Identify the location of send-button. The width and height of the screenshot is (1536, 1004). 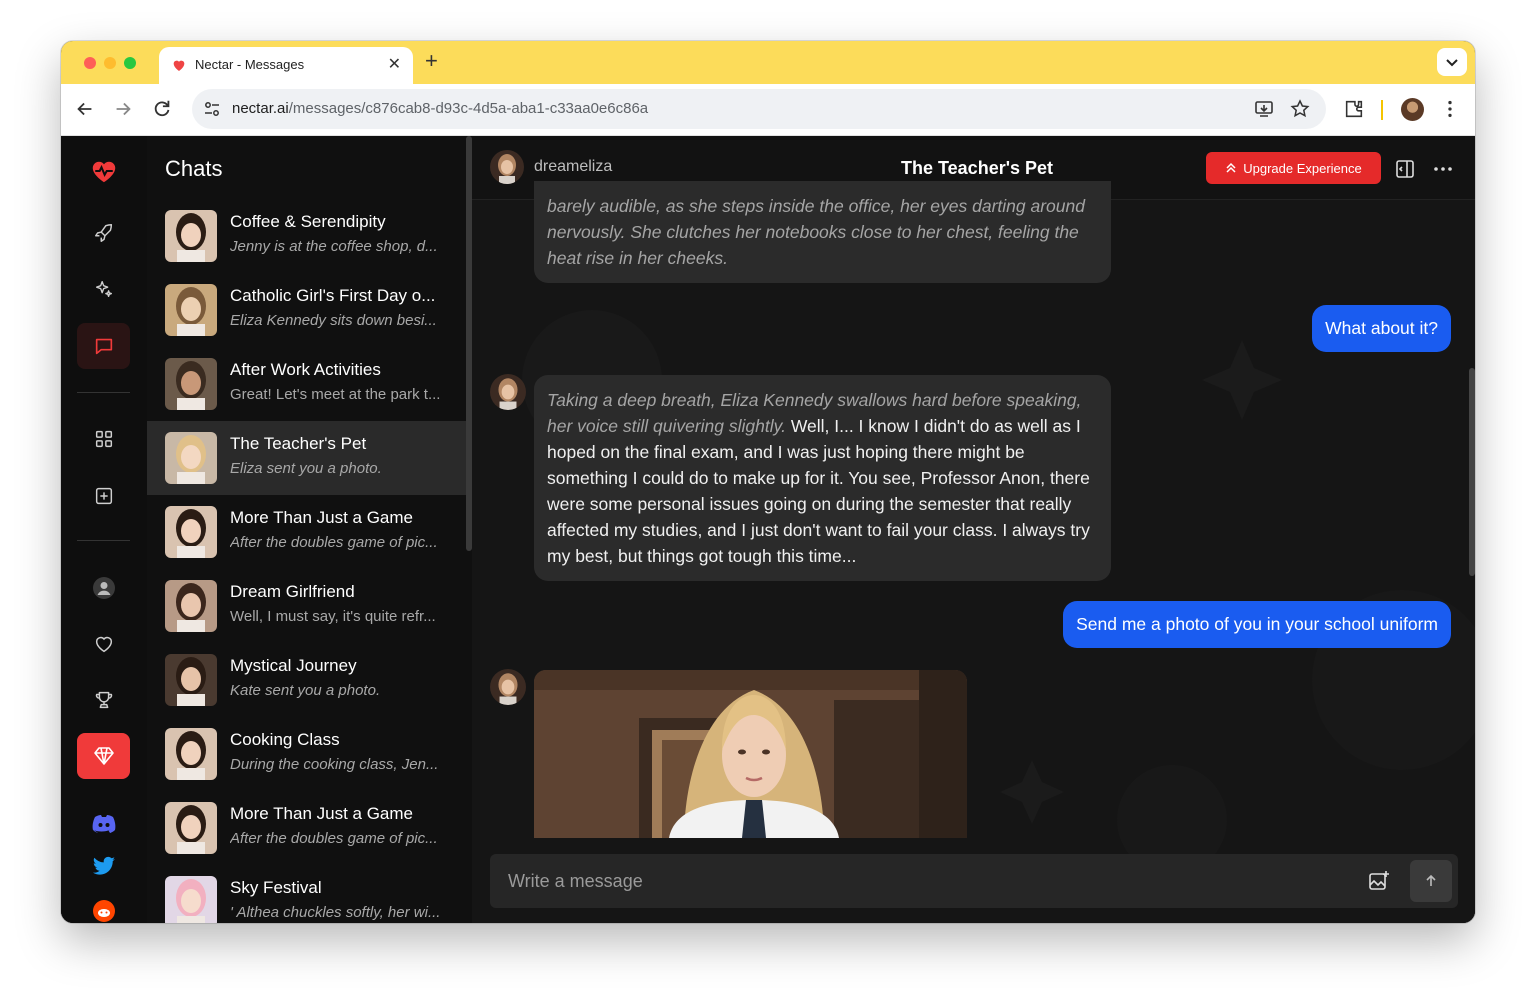
(1431, 881).